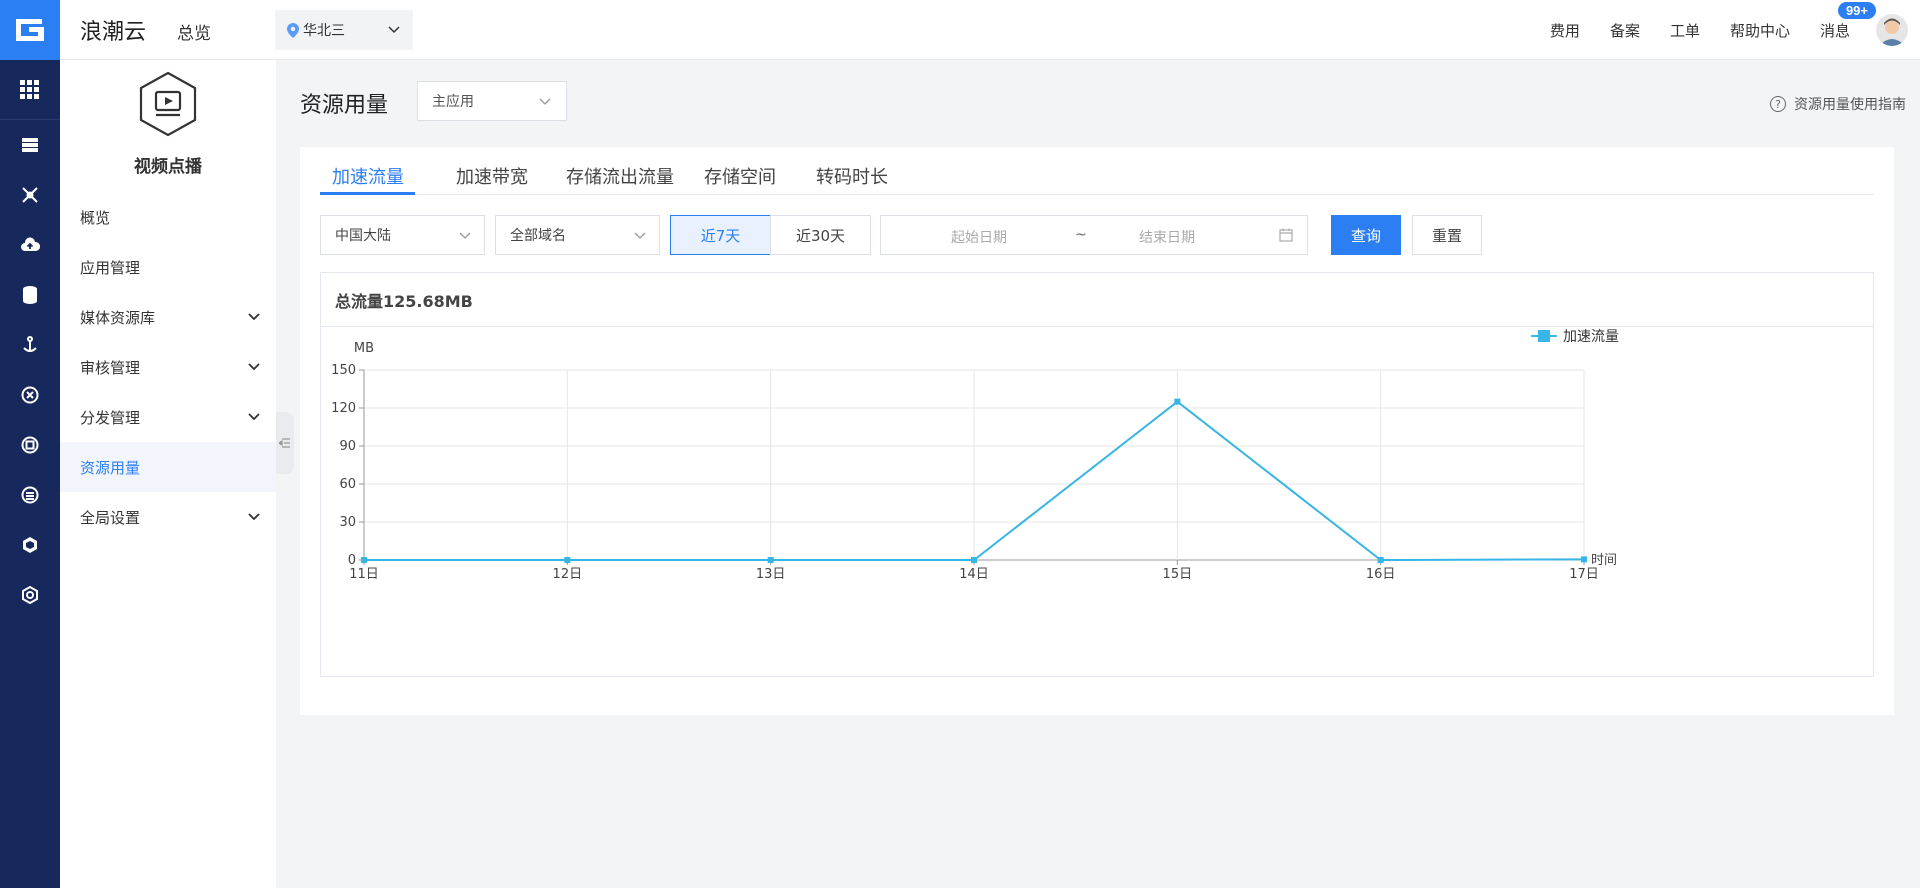 This screenshot has width=1920, height=888. What do you see at coordinates (771, 574) in the screenshot?
I see `x-tick-label: 13日` at bounding box center [771, 574].